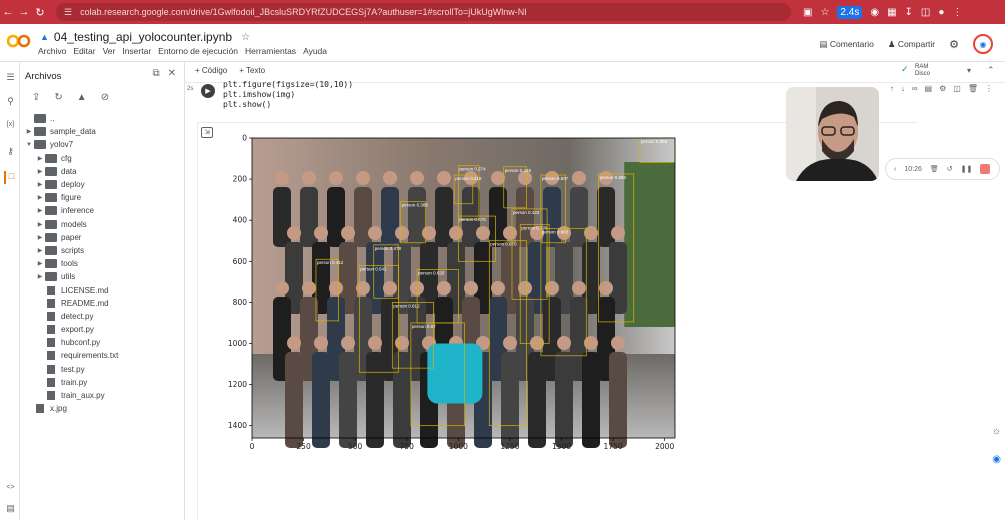  Describe the element at coordinates (109, 51) in the screenshot. I see `menu-ver: Ver` at that location.